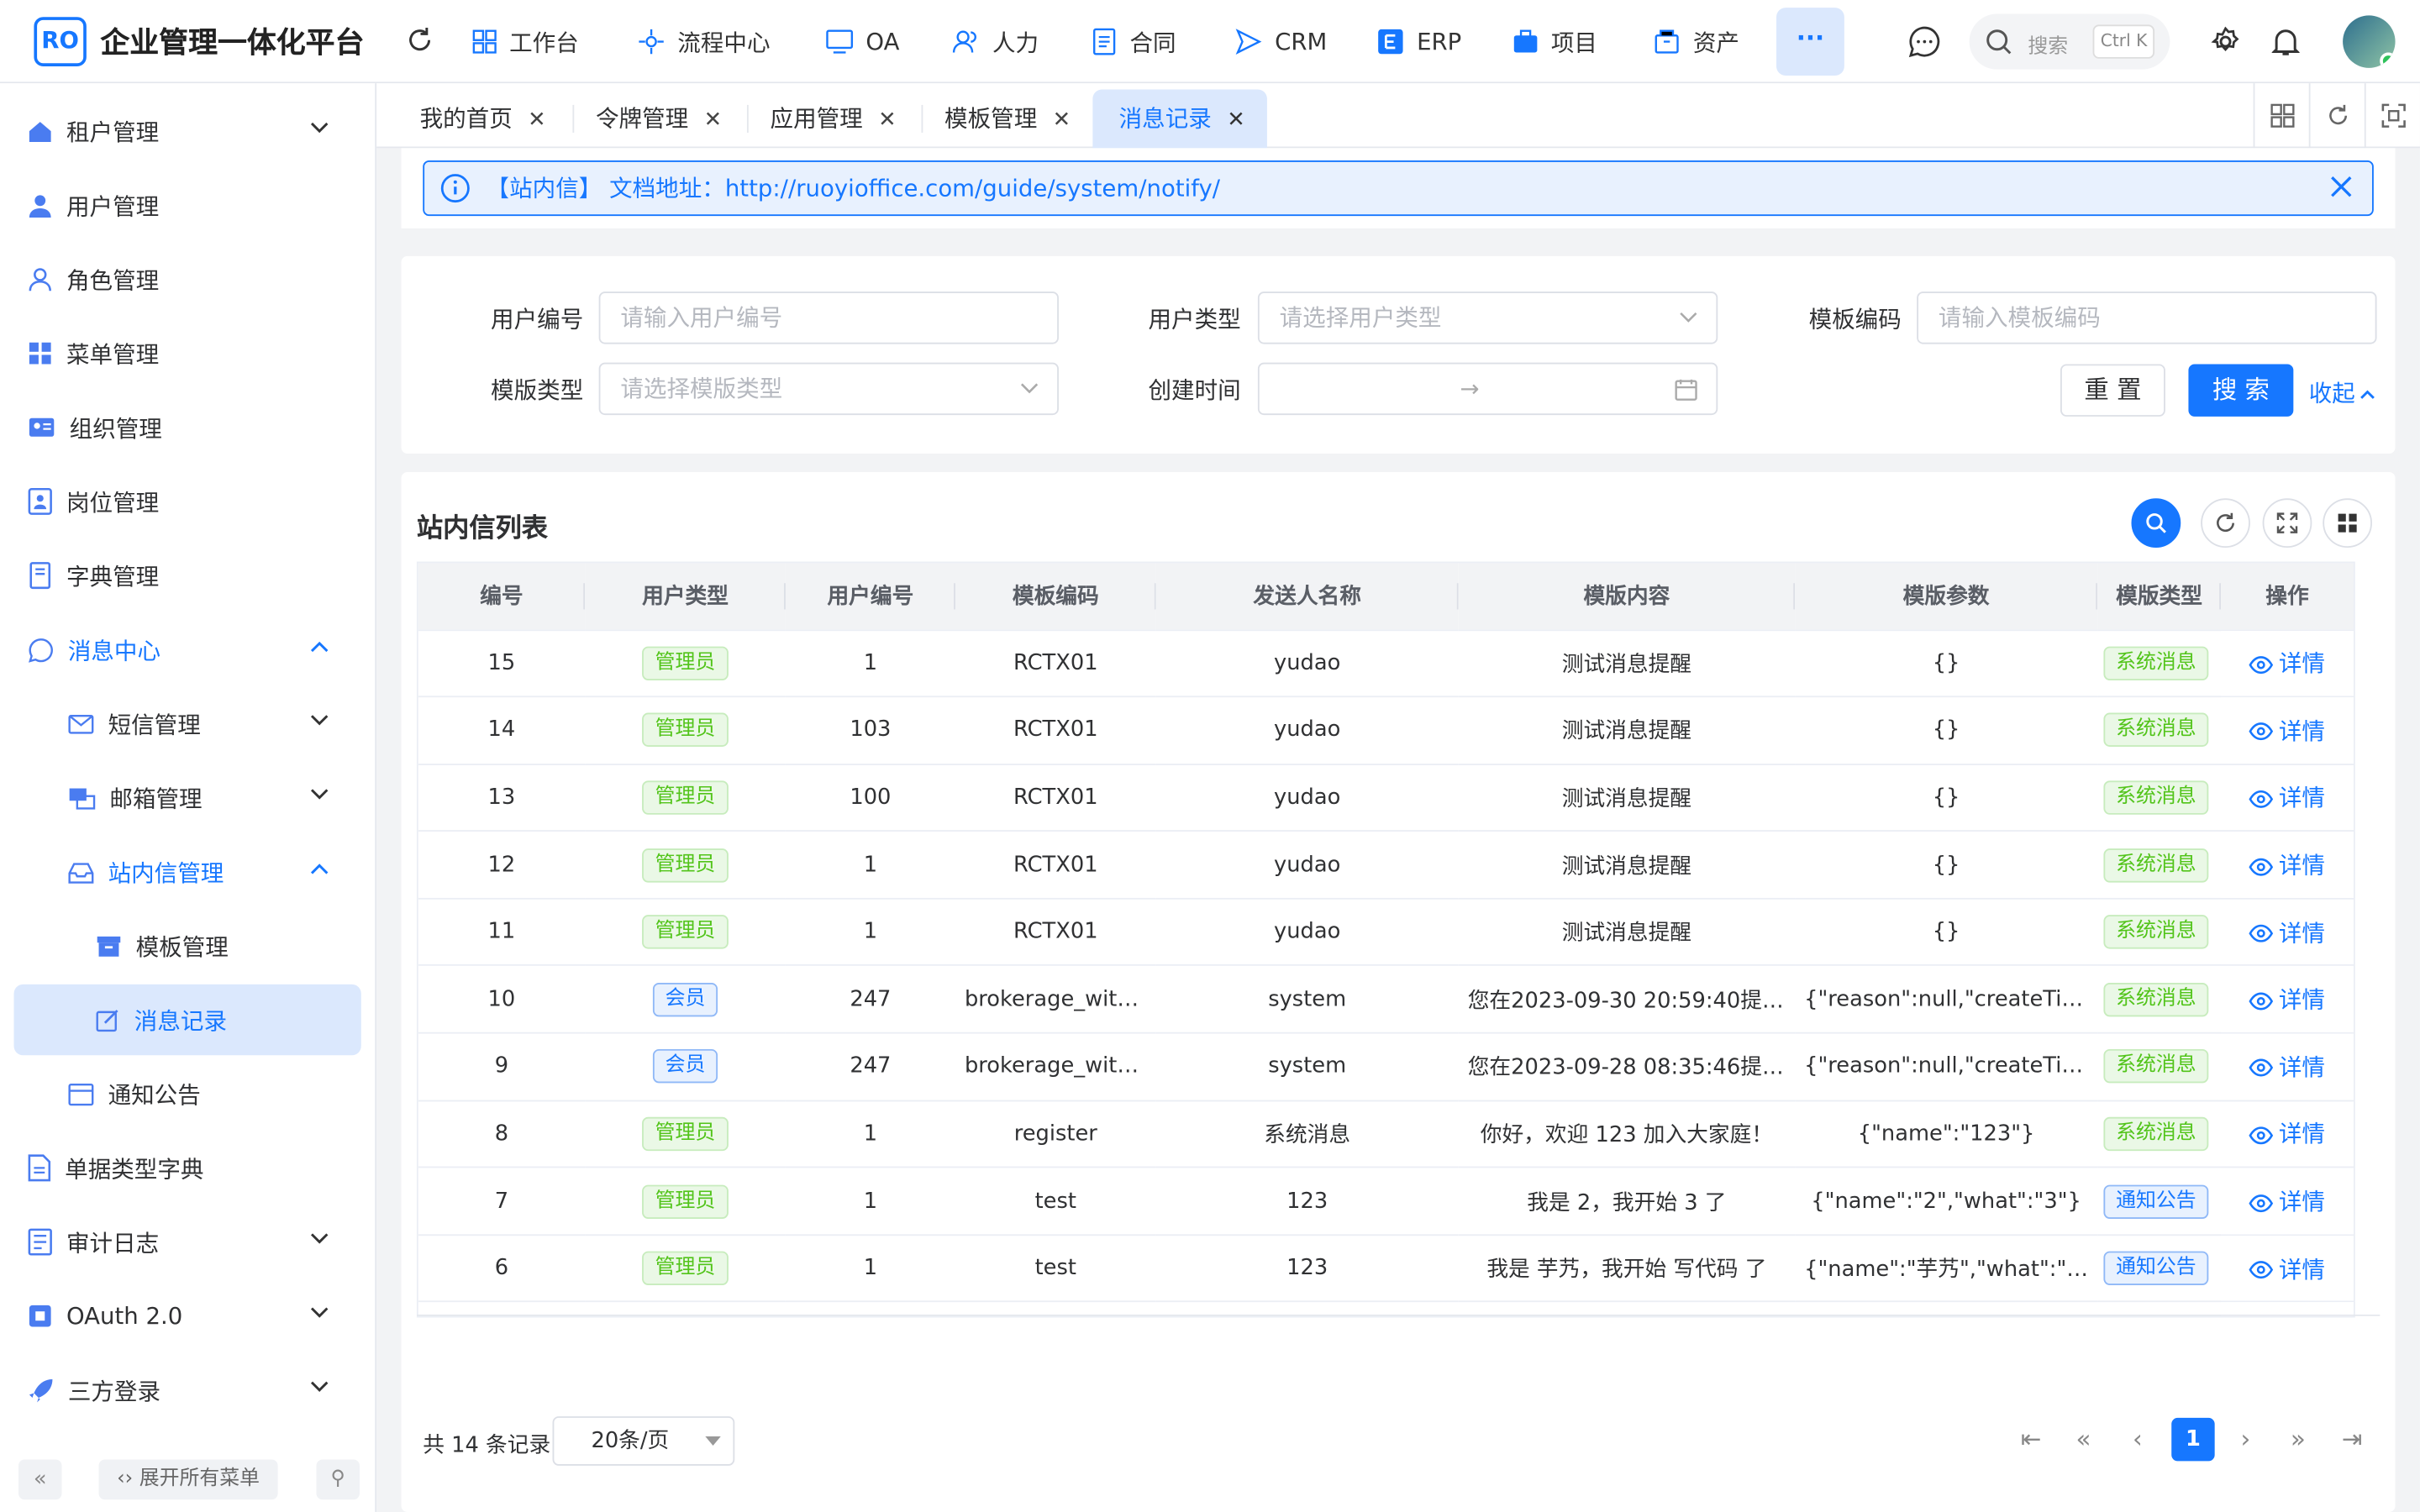 The width and height of the screenshot is (2420, 1512). What do you see at coordinates (2245, 1439) in the screenshot?
I see `next-page-button: ›` at bounding box center [2245, 1439].